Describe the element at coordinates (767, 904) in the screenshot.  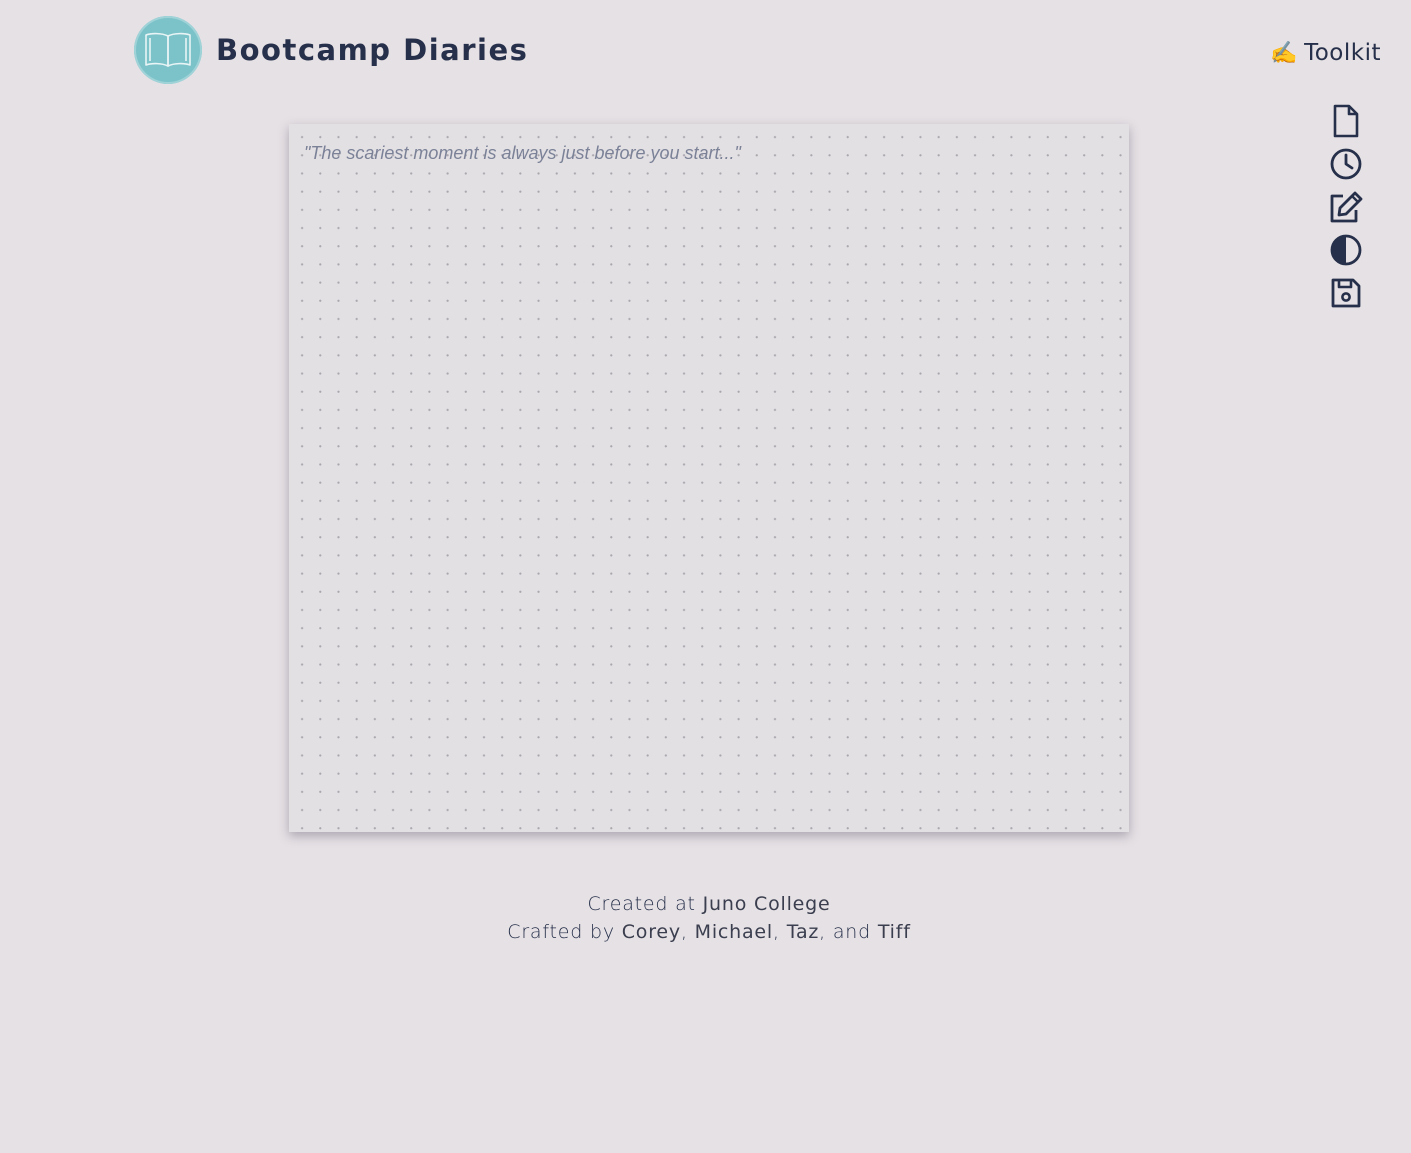
I see `juno-college-link: Juno College` at that location.